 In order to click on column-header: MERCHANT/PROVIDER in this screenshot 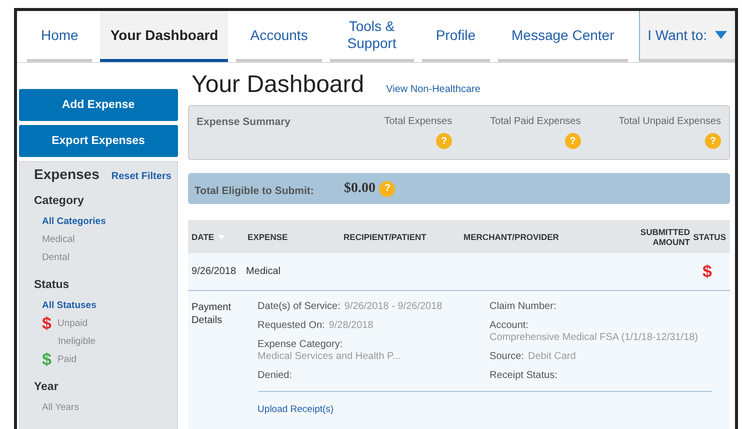, I will do `click(534, 237)`.